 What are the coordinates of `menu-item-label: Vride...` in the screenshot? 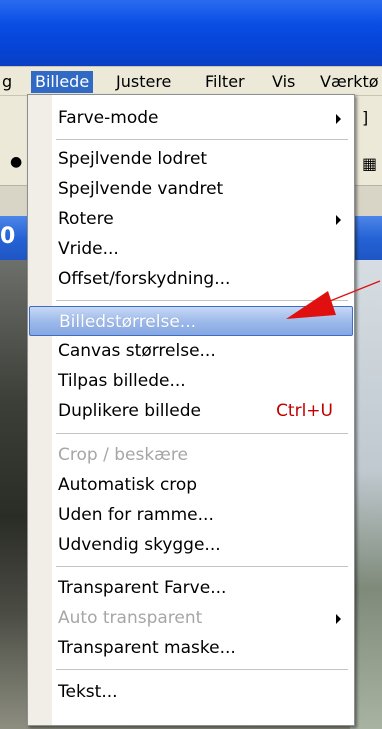 It's located at (88, 249).